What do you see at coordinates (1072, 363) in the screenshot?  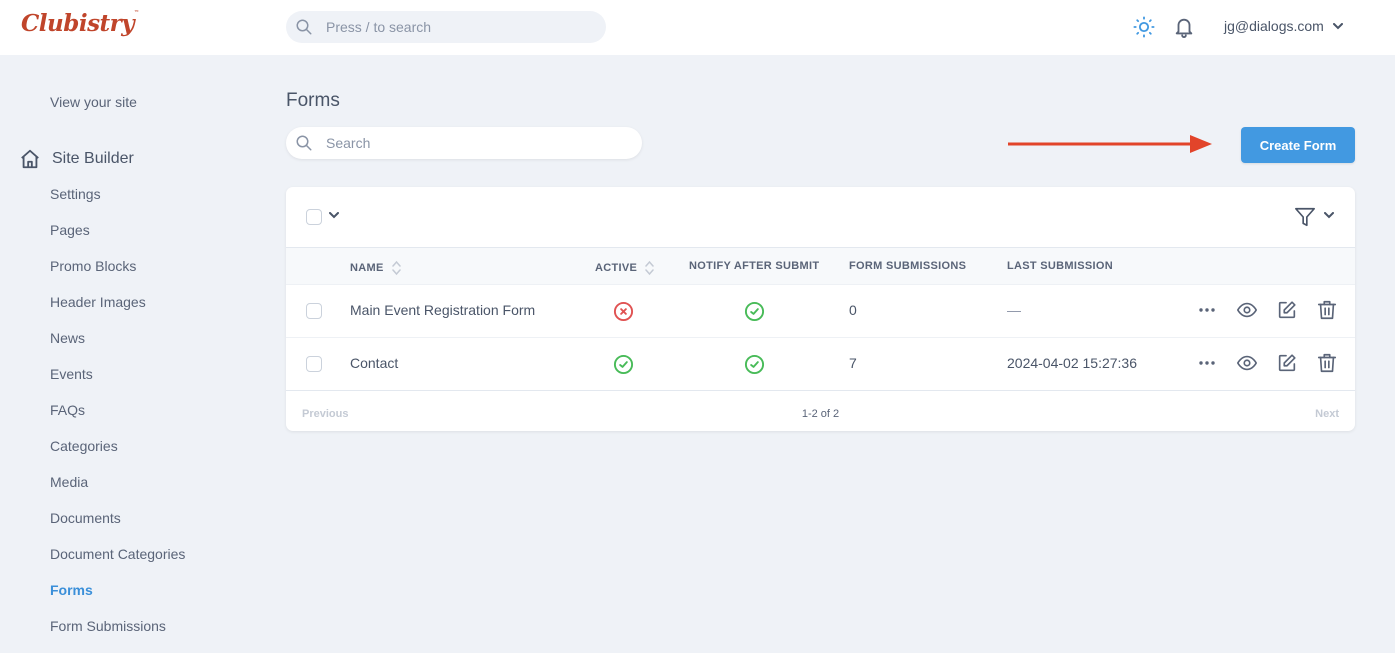 I see `last-submission: 2024-04-02 15:27:36` at bounding box center [1072, 363].